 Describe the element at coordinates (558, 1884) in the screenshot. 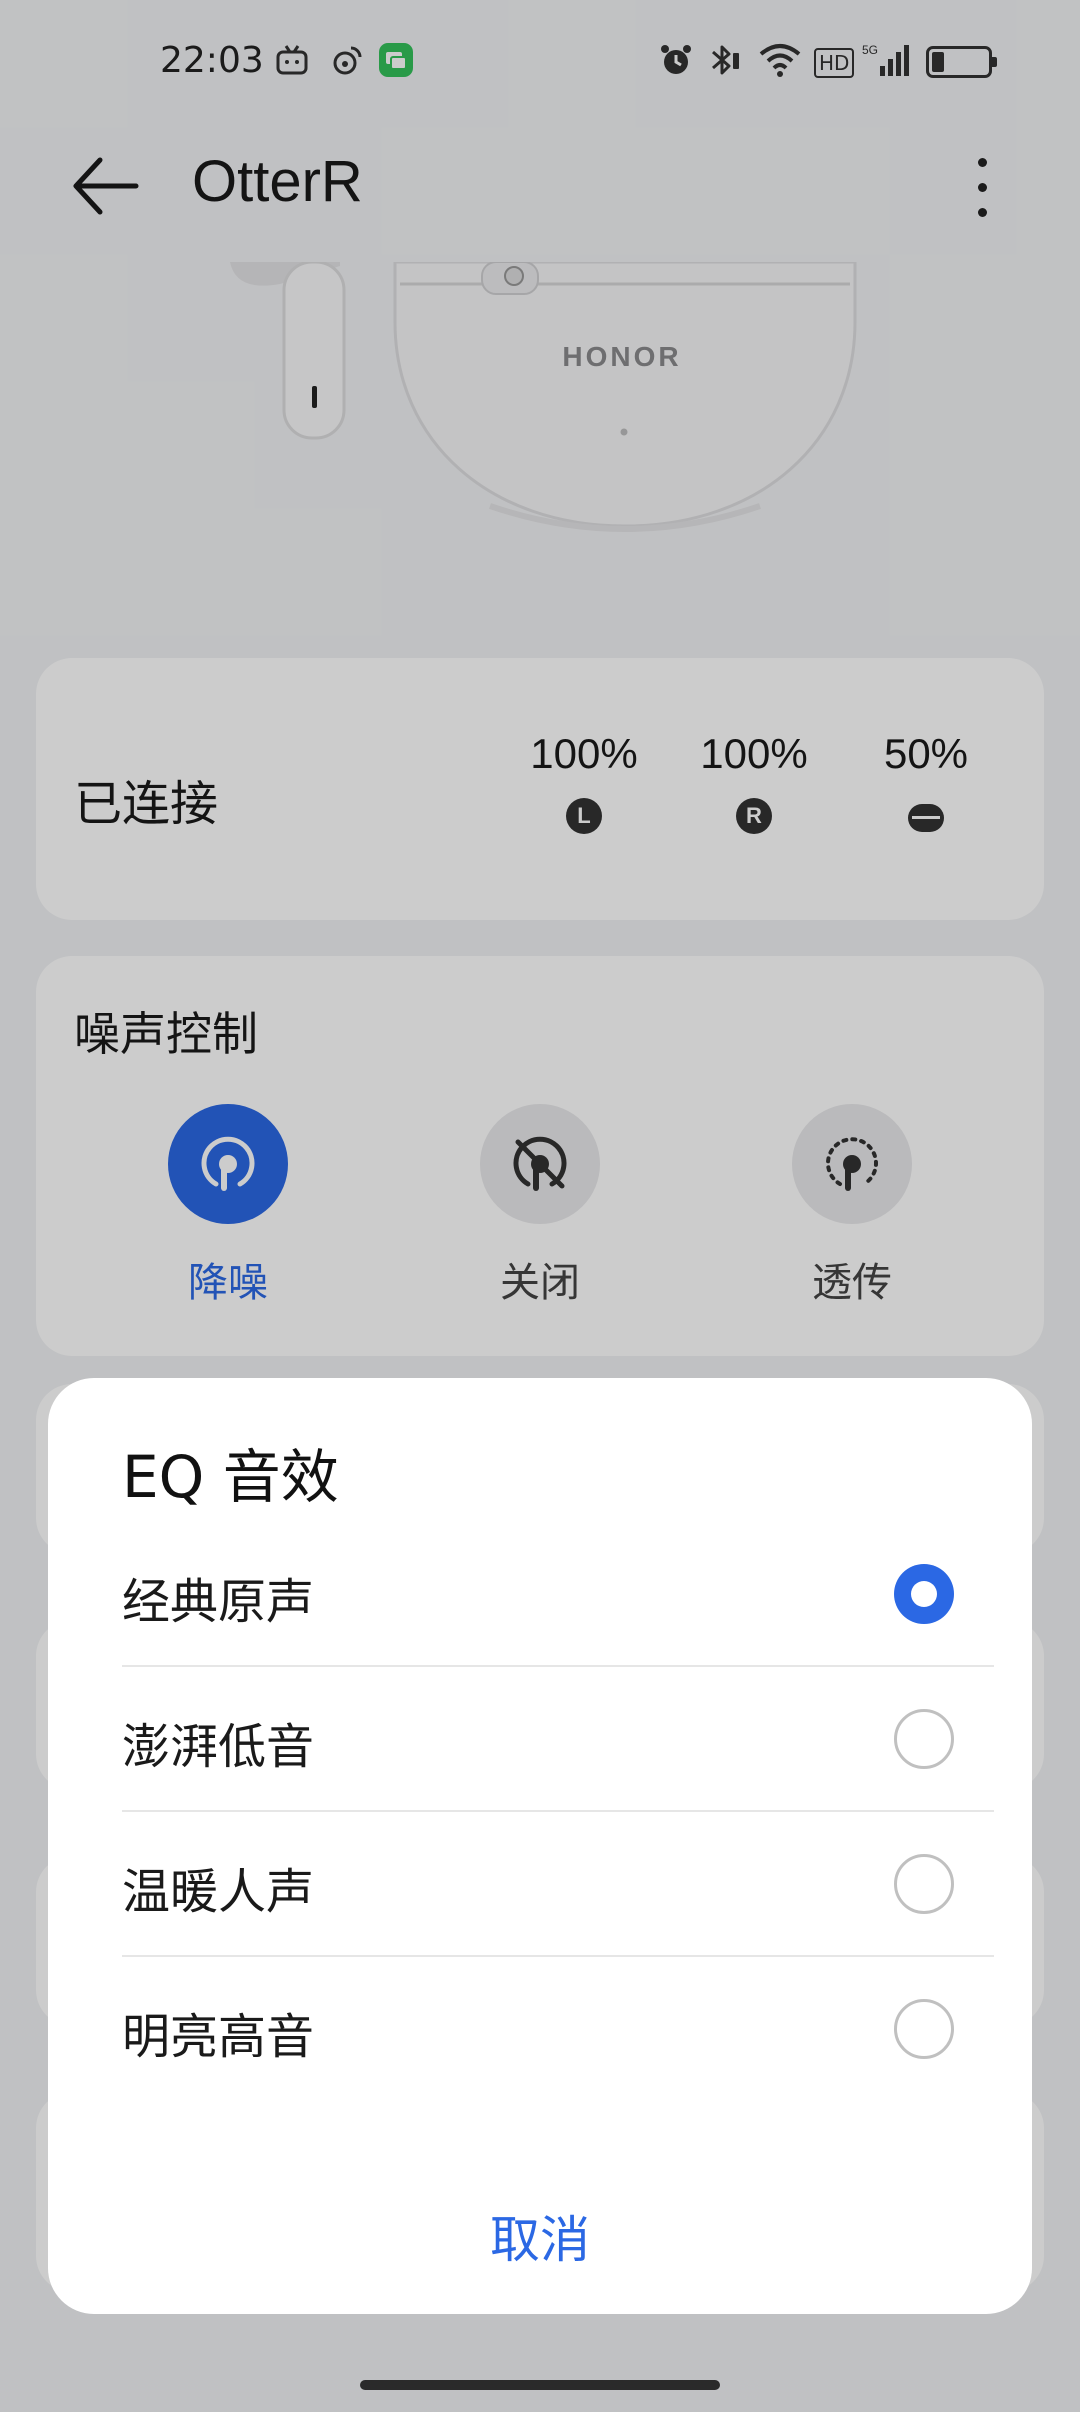

I see `eq-option-vocal: 温暖人声` at that location.